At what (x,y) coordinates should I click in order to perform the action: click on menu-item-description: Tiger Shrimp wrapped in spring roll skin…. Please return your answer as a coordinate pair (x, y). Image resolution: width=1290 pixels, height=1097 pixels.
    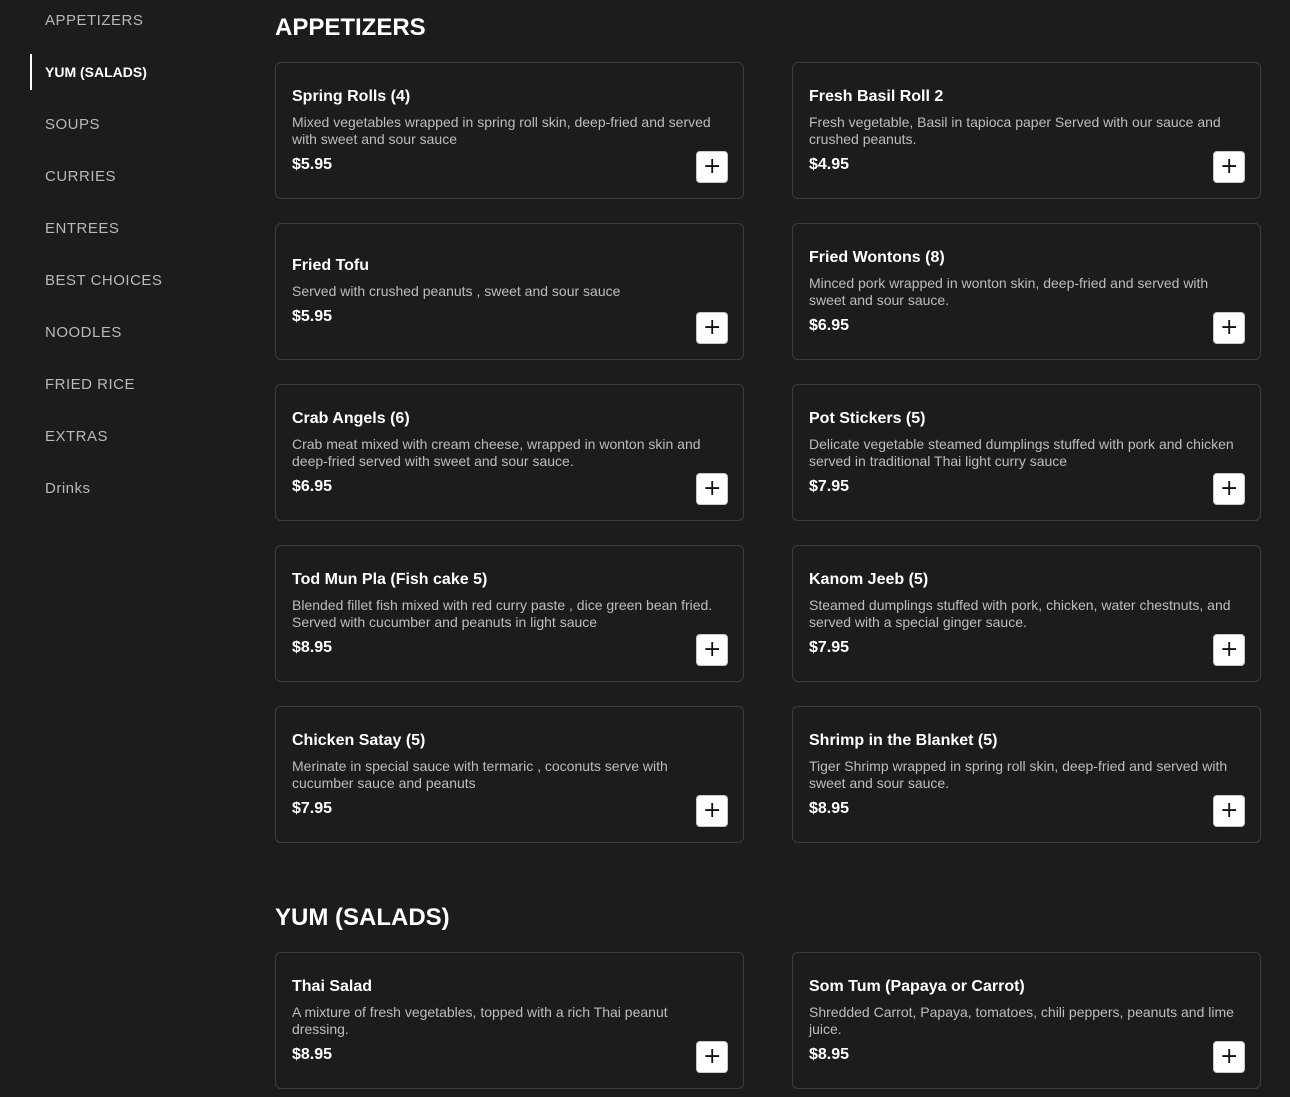
    Looking at the image, I should click on (1018, 774).